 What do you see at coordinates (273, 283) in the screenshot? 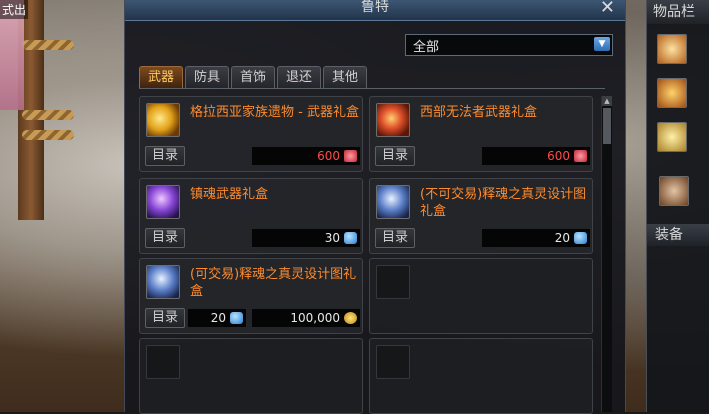
I see `item-name: (可交易)释魂之真灵设计图礼盒` at bounding box center [273, 283].